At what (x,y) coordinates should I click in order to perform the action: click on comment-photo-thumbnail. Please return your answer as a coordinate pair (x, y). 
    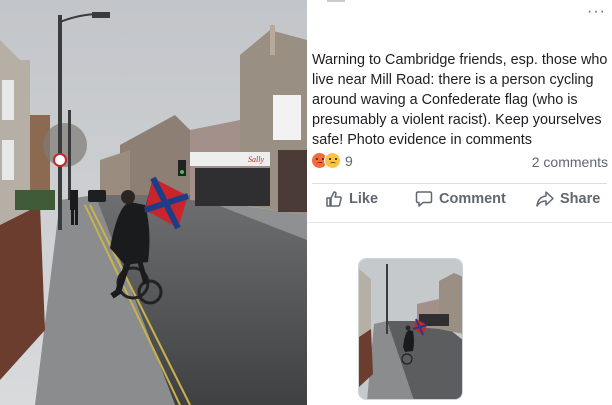
    Looking at the image, I should click on (410, 329).